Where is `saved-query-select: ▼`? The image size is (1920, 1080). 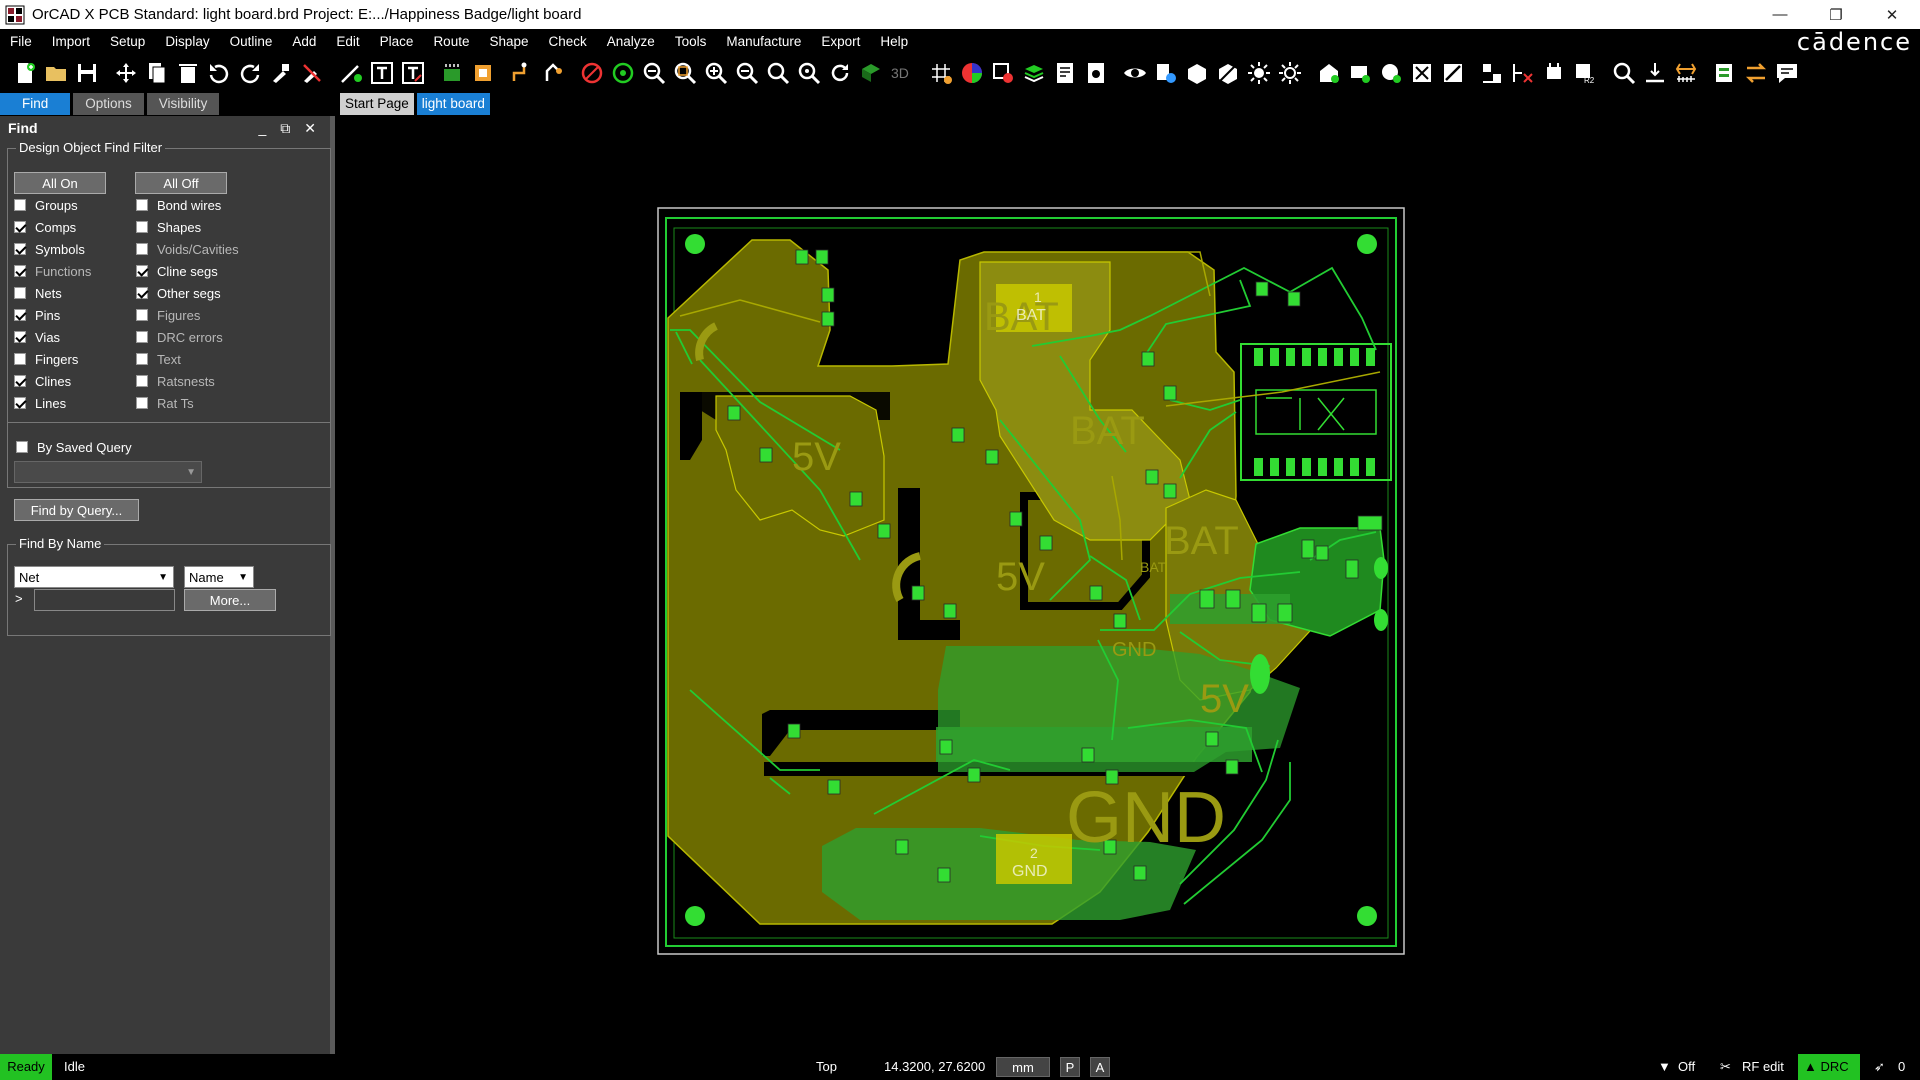 saved-query-select: ▼ is located at coordinates (108, 472).